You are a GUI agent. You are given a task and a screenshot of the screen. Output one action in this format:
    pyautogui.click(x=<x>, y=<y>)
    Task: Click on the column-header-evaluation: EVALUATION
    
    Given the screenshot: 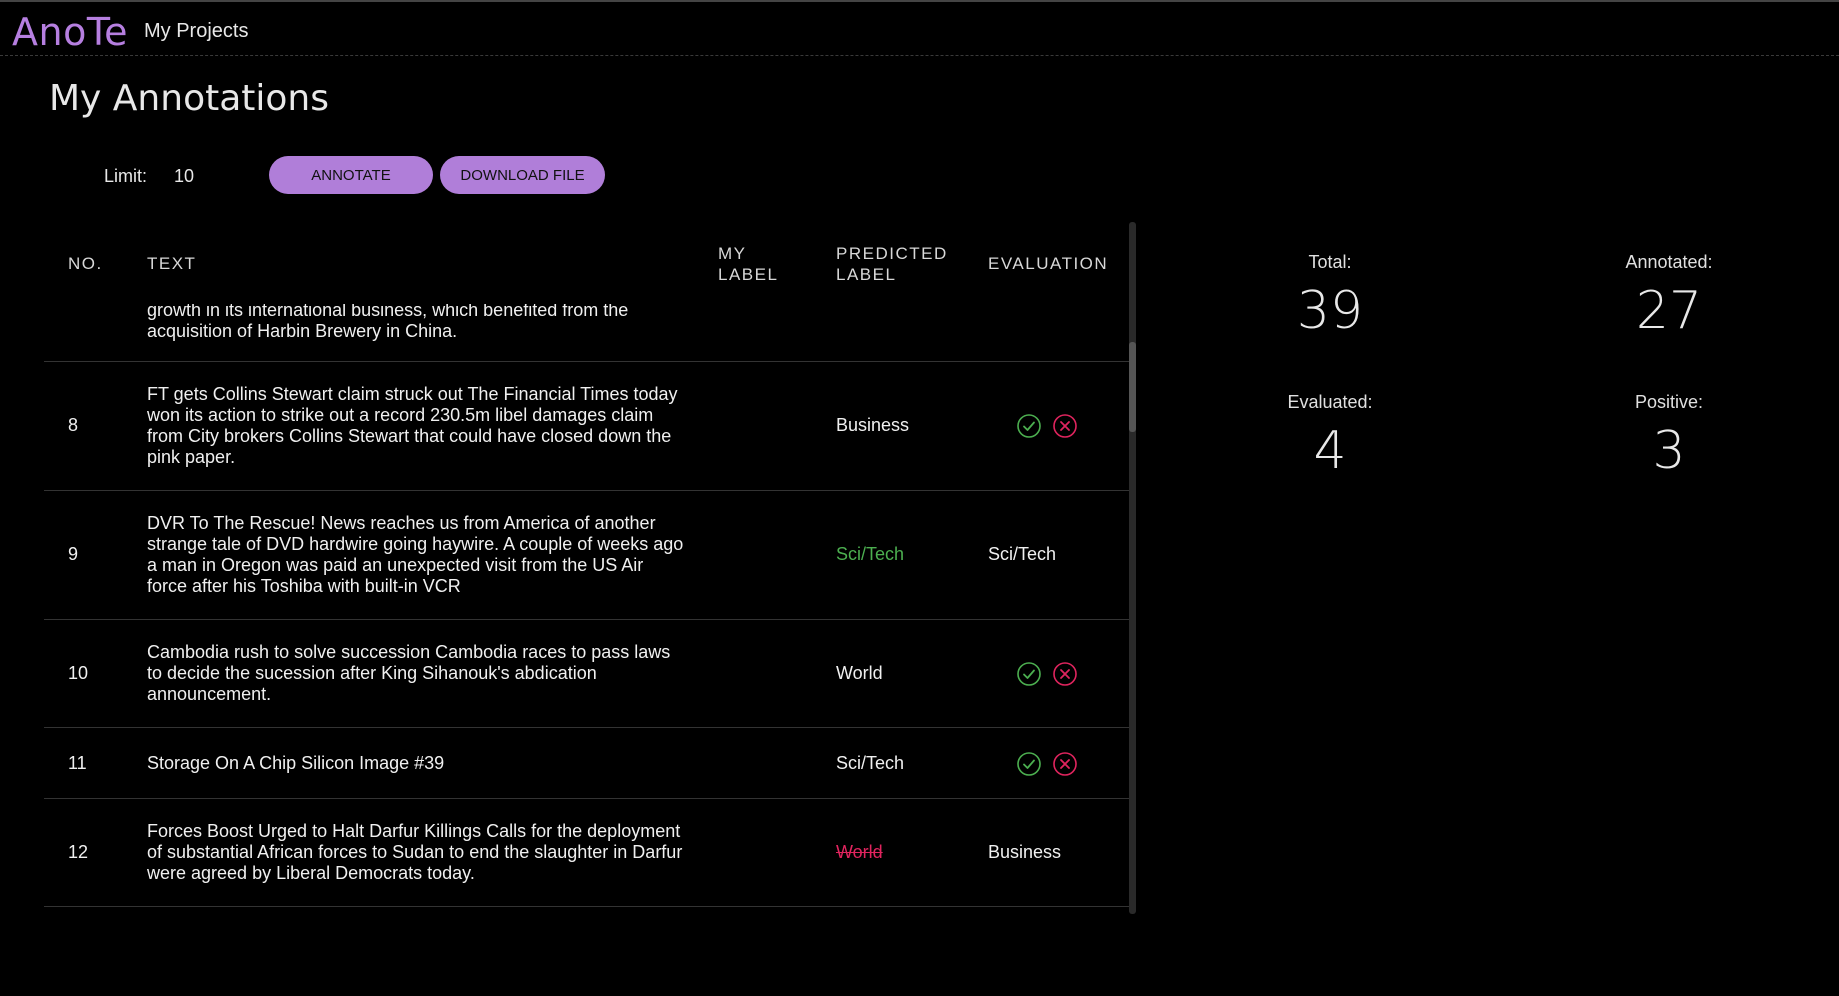 What is the action you would take?
    pyautogui.click(x=1048, y=263)
    